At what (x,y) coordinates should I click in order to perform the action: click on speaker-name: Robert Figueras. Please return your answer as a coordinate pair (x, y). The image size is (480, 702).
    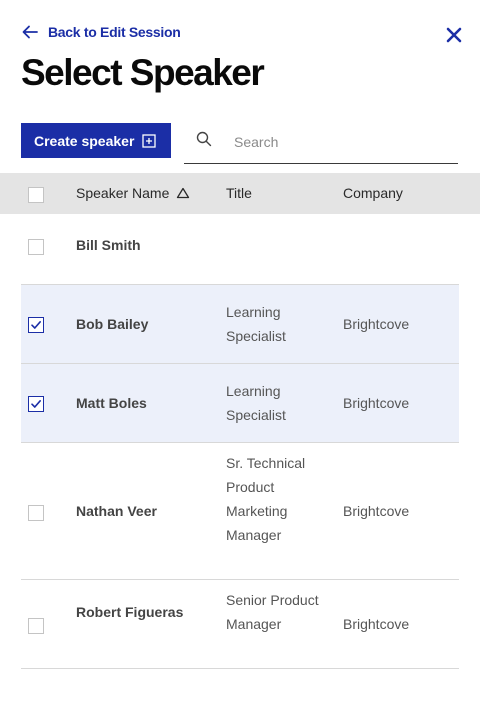
    Looking at the image, I should click on (130, 612).